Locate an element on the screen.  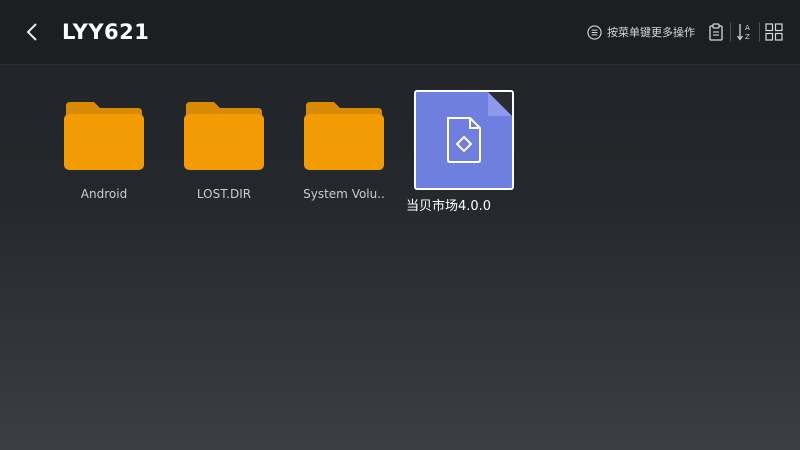
apk-file-icon is located at coordinates (464, 140).